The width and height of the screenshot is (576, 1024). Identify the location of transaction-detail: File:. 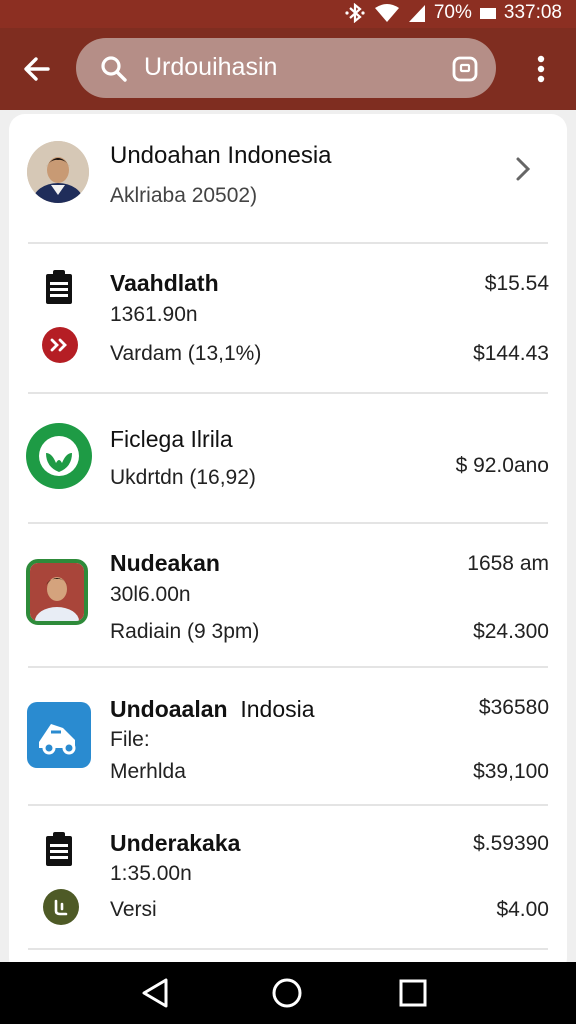
(130, 739).